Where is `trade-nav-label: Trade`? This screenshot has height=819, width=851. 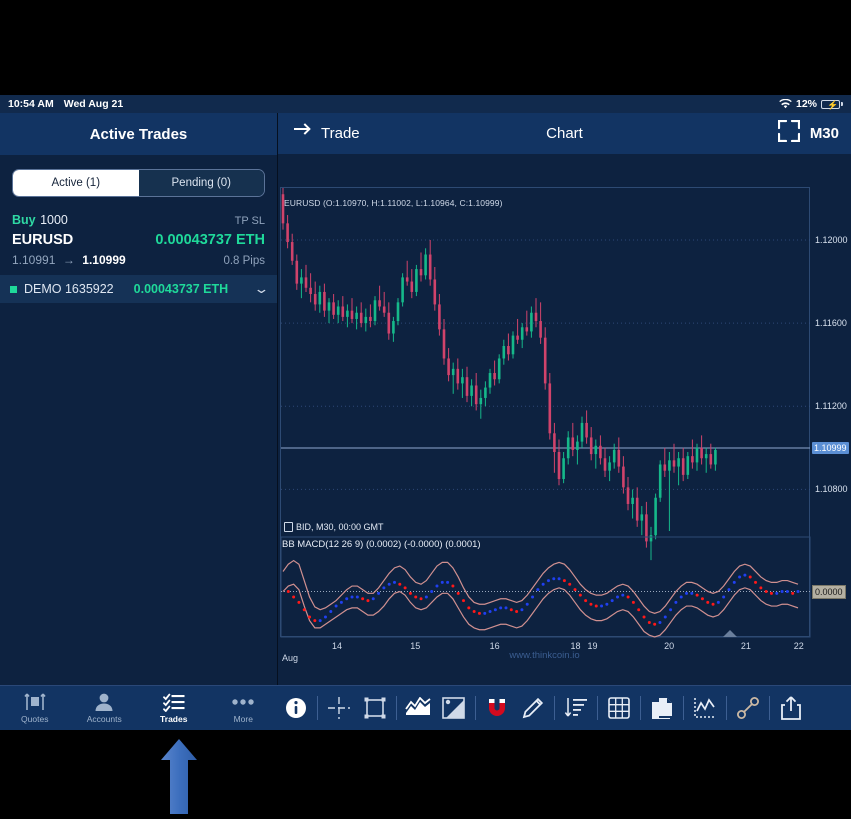 trade-nav-label: Trade is located at coordinates (340, 133).